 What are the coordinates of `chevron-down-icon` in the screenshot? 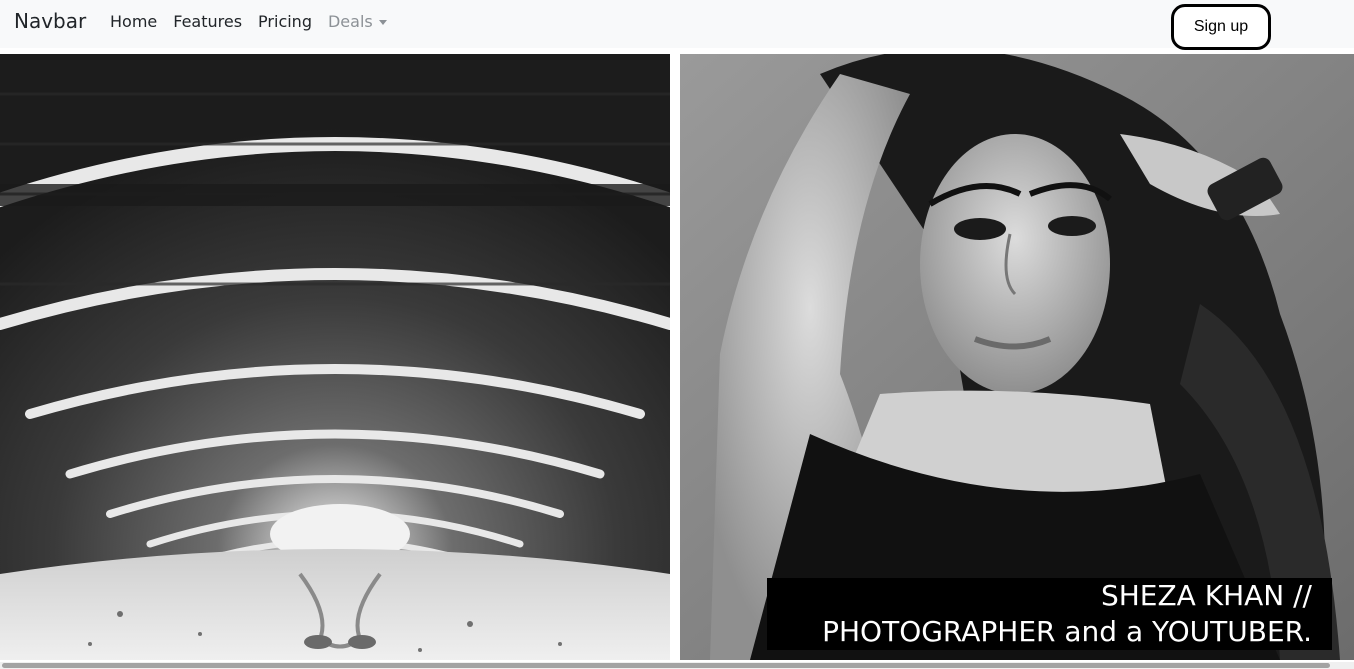 It's located at (382, 22).